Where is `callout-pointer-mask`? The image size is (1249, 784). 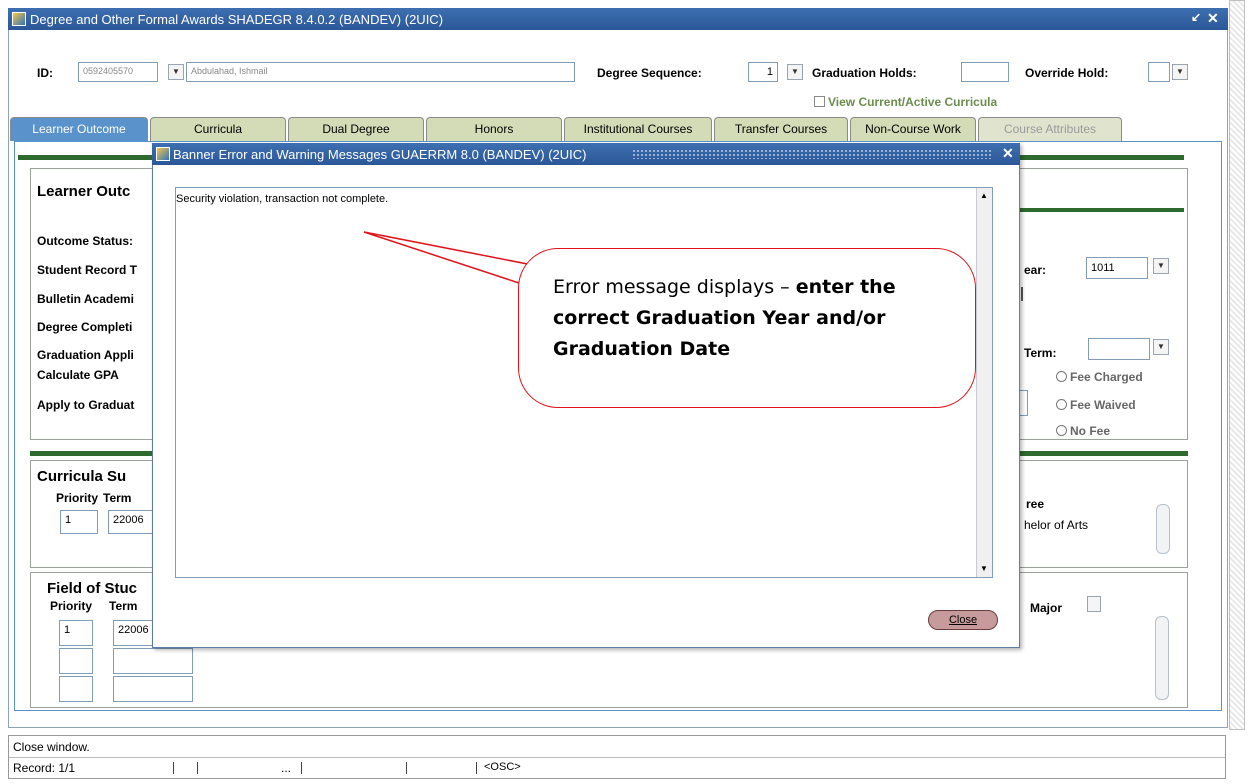 callout-pointer-mask is located at coordinates (535, 276).